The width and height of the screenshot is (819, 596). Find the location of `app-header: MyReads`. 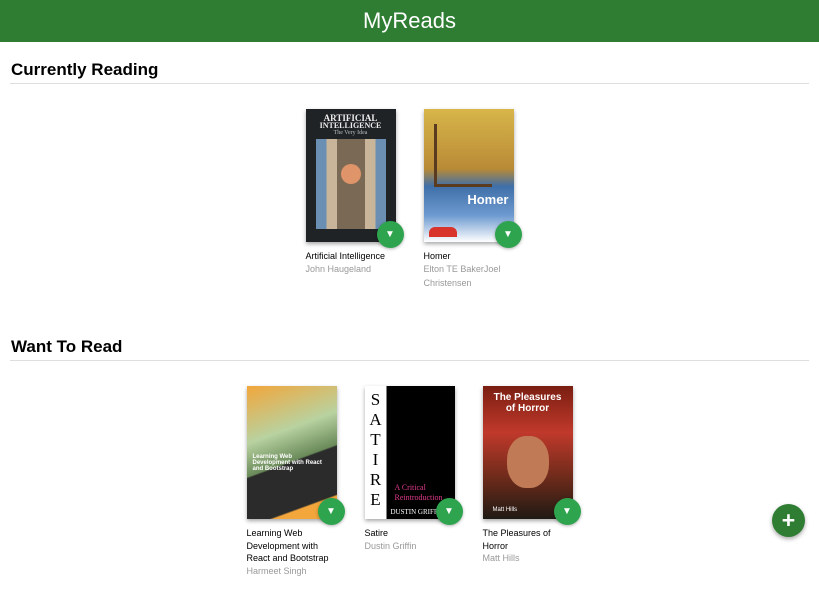

app-header: MyReads is located at coordinates (409, 21).